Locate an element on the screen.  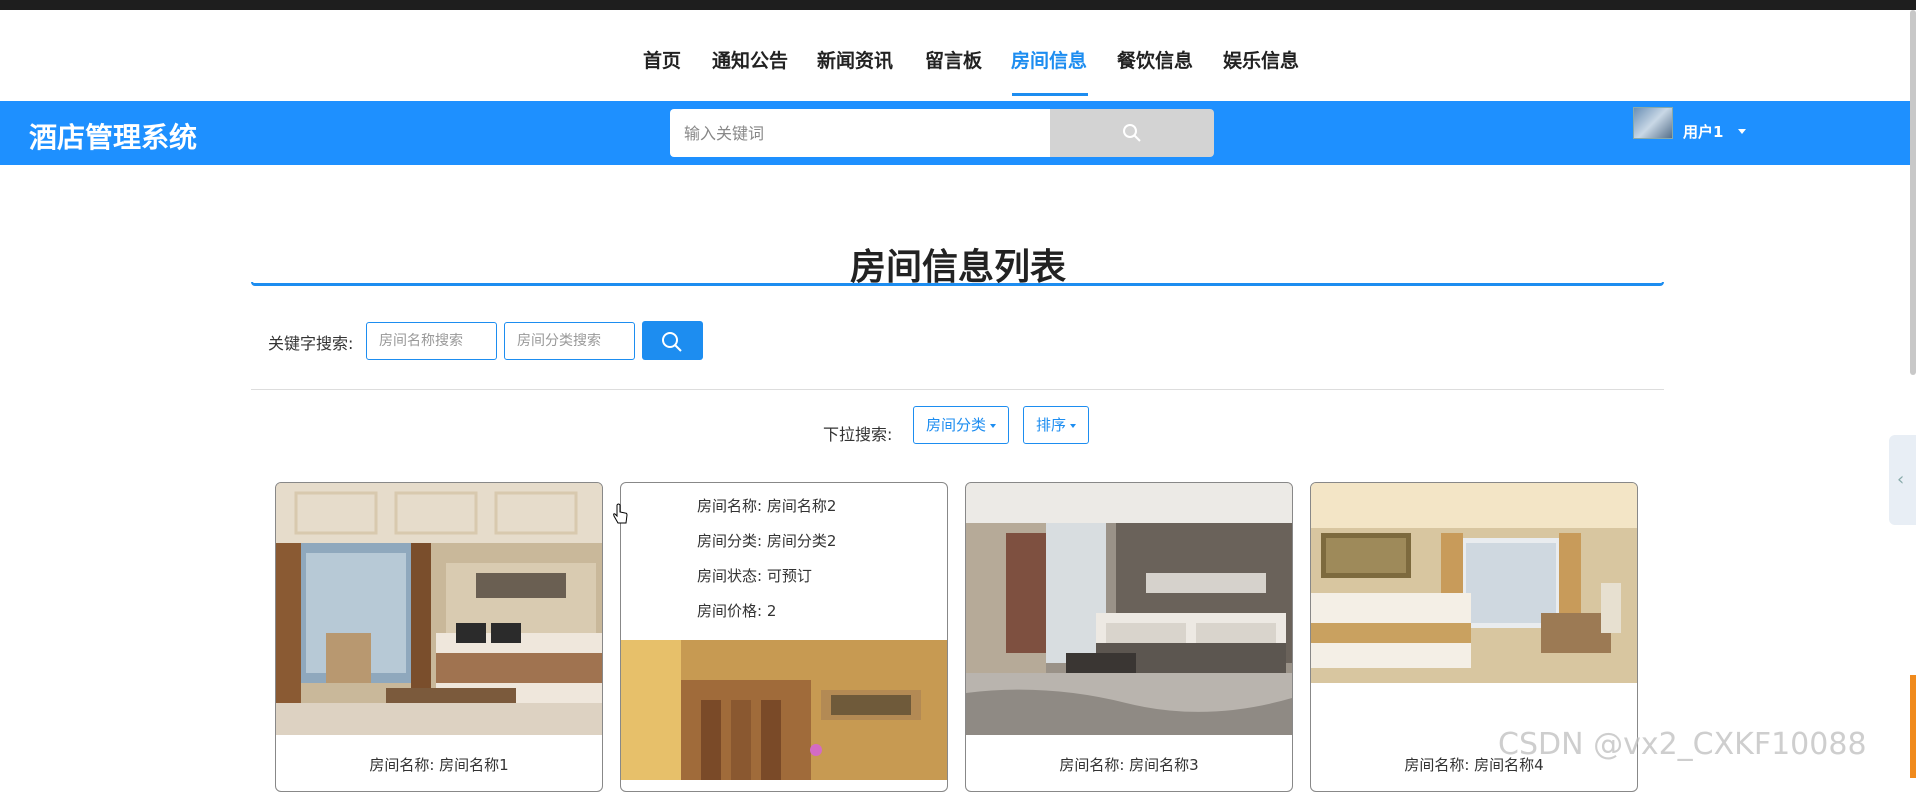
user-name: 用户1 is located at coordinates (1703, 131).